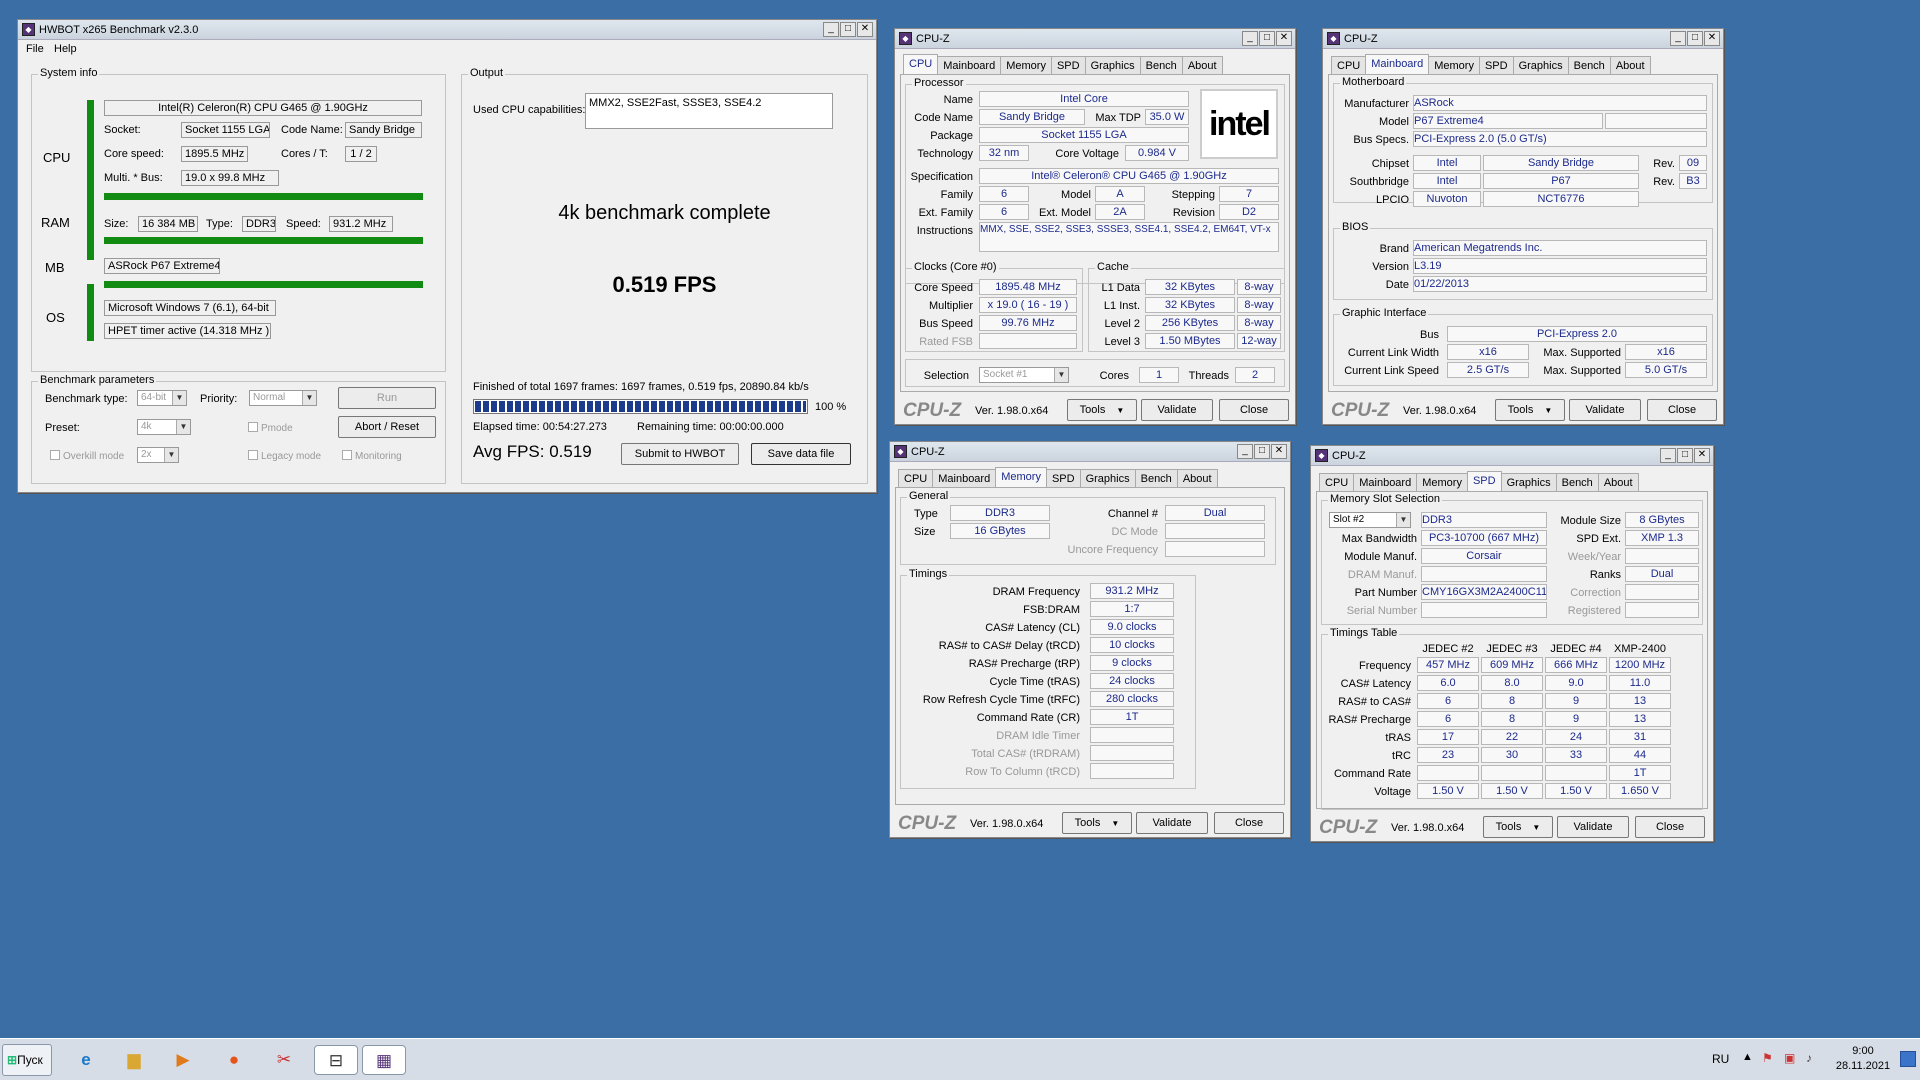  Describe the element at coordinates (1809, 1058) in the screenshot. I see `tray-volume-icon: ♪` at that location.